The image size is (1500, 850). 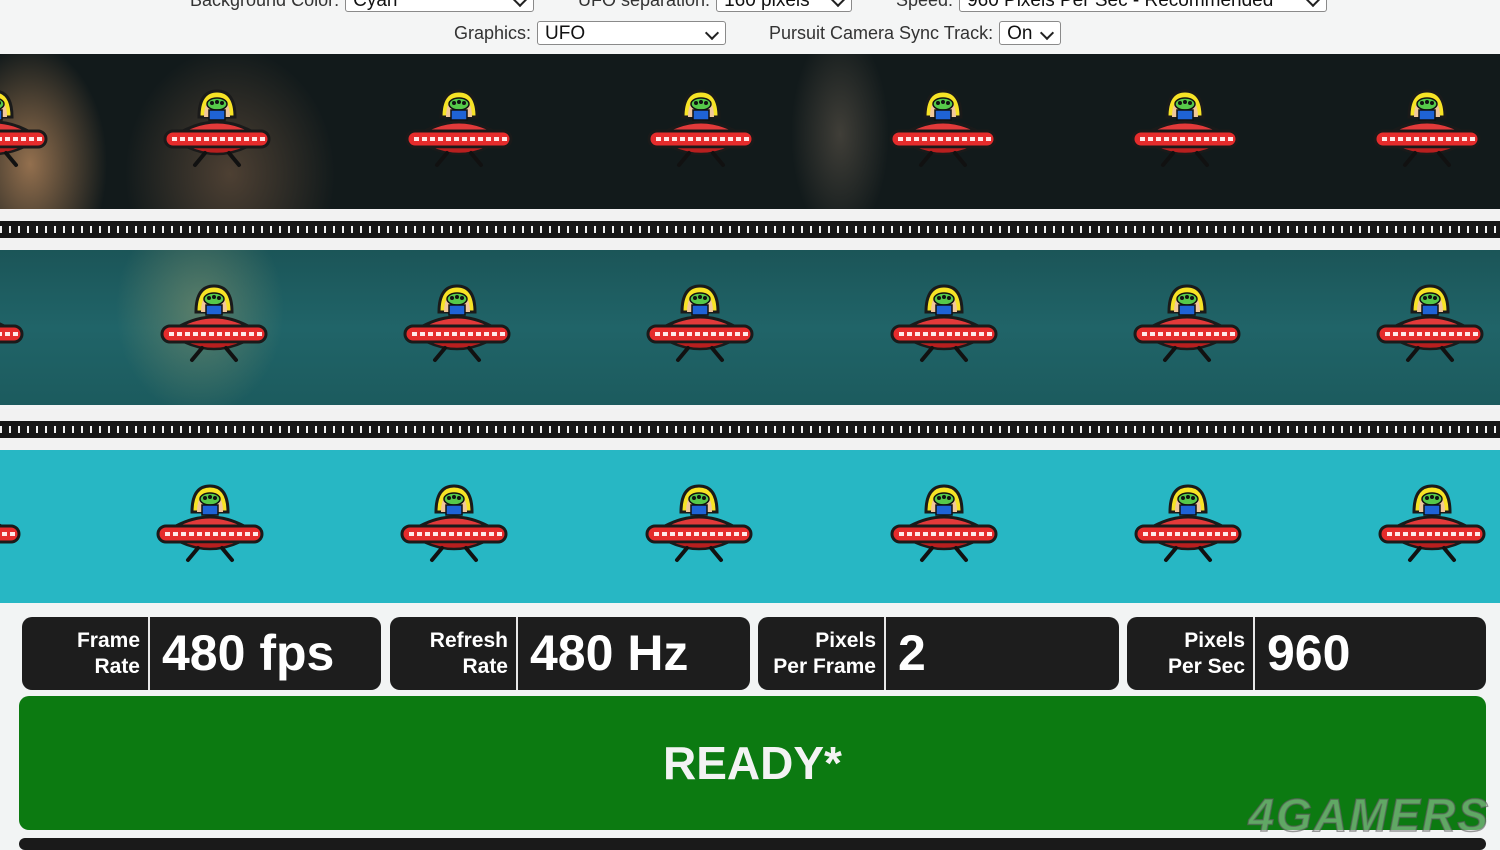 What do you see at coordinates (565, 33) in the screenshot?
I see `graphics-value: UFO` at bounding box center [565, 33].